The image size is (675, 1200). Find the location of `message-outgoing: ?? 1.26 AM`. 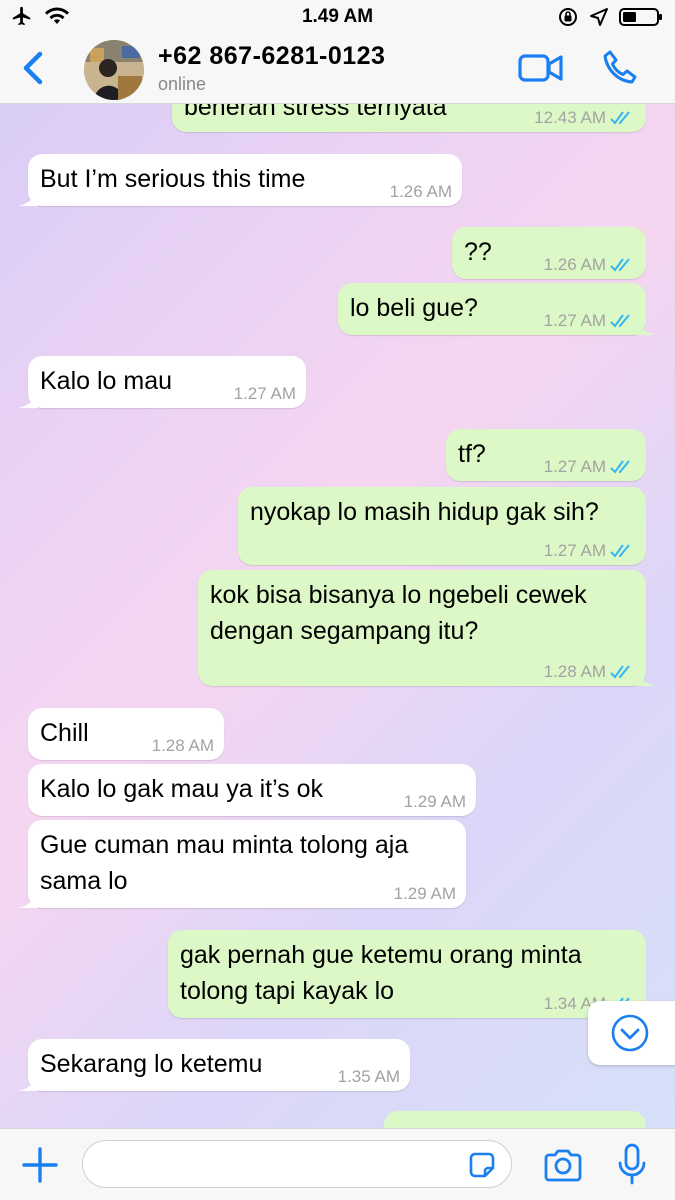

message-outgoing: ?? 1.26 AM is located at coordinates (549, 253).